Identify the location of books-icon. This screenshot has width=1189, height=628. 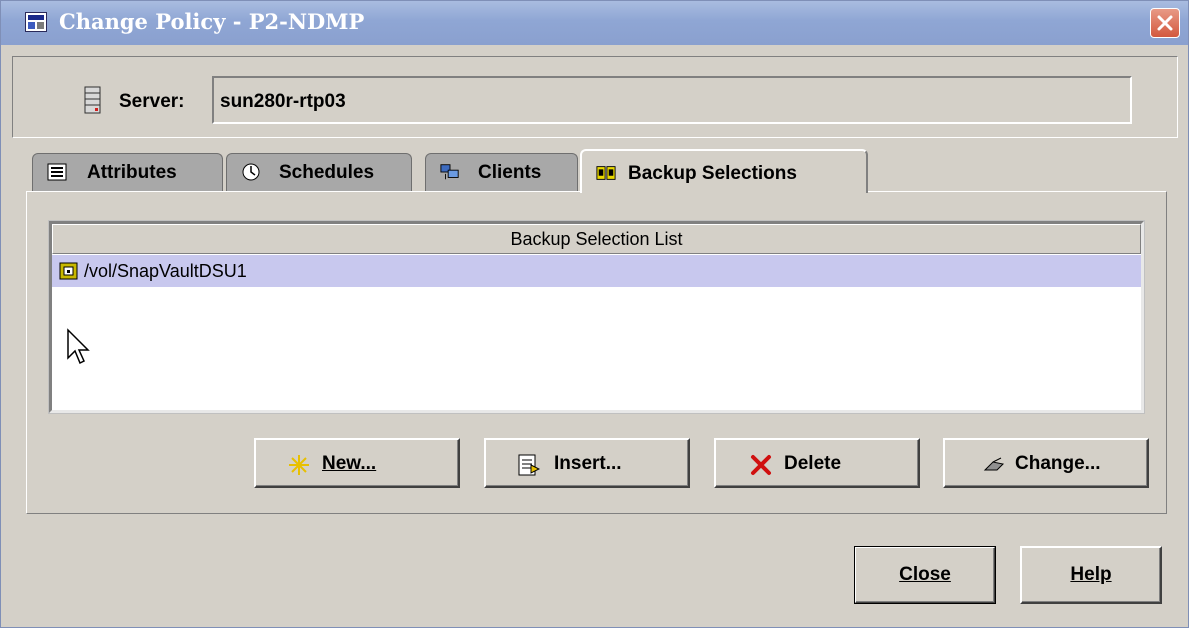
(606, 173).